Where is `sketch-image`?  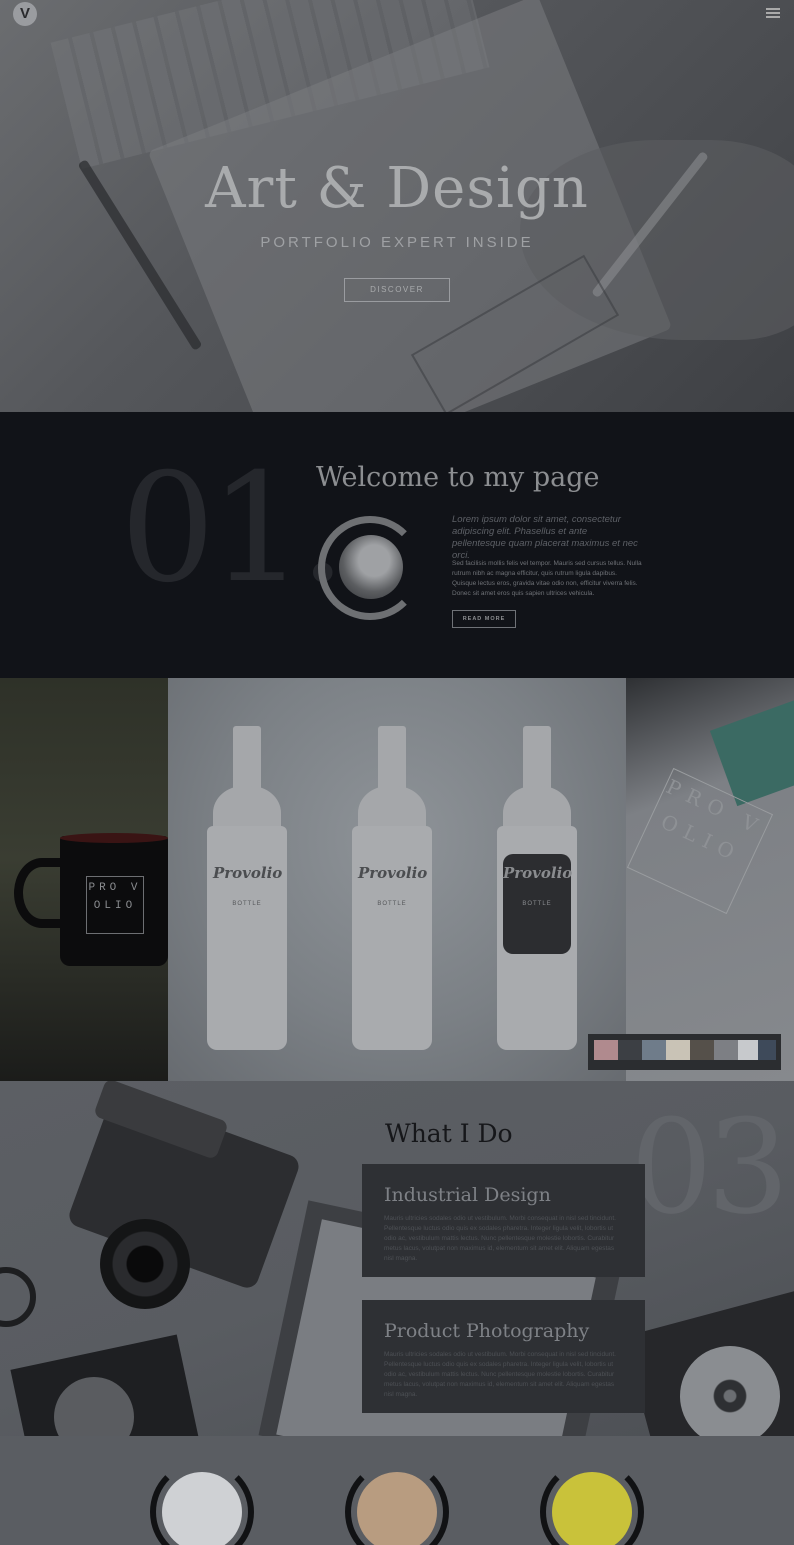 sketch-image is located at coordinates (202, 1508).